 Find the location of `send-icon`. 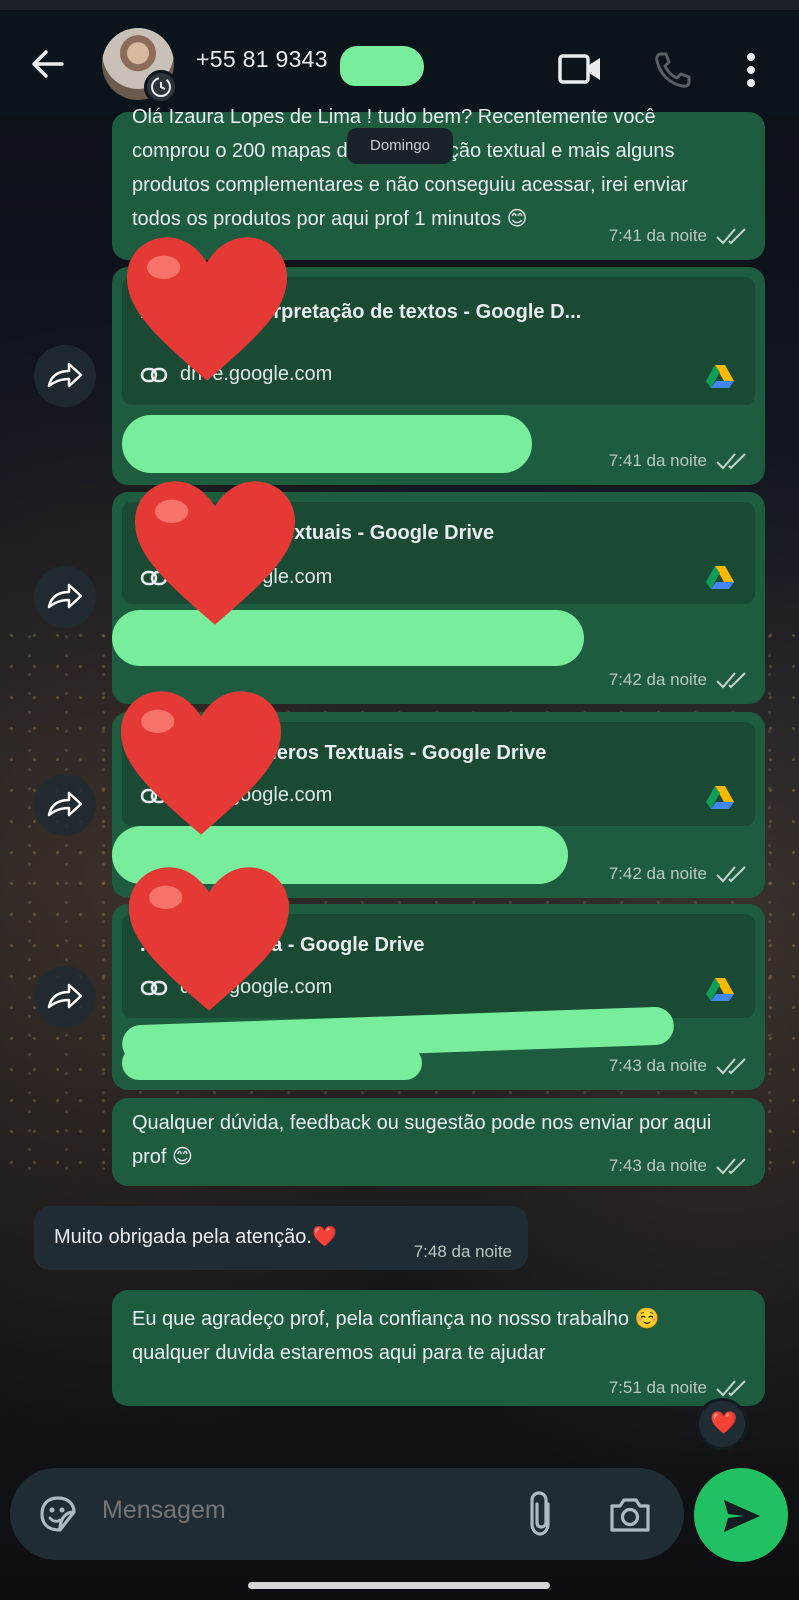

send-icon is located at coordinates (742, 1516).